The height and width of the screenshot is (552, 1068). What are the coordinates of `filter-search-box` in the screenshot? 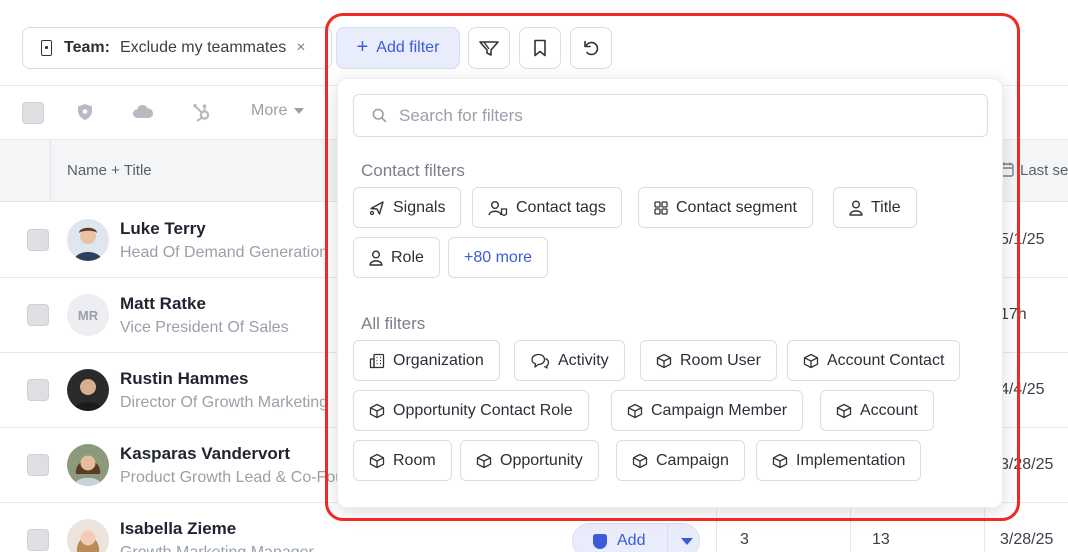 It's located at (670, 115).